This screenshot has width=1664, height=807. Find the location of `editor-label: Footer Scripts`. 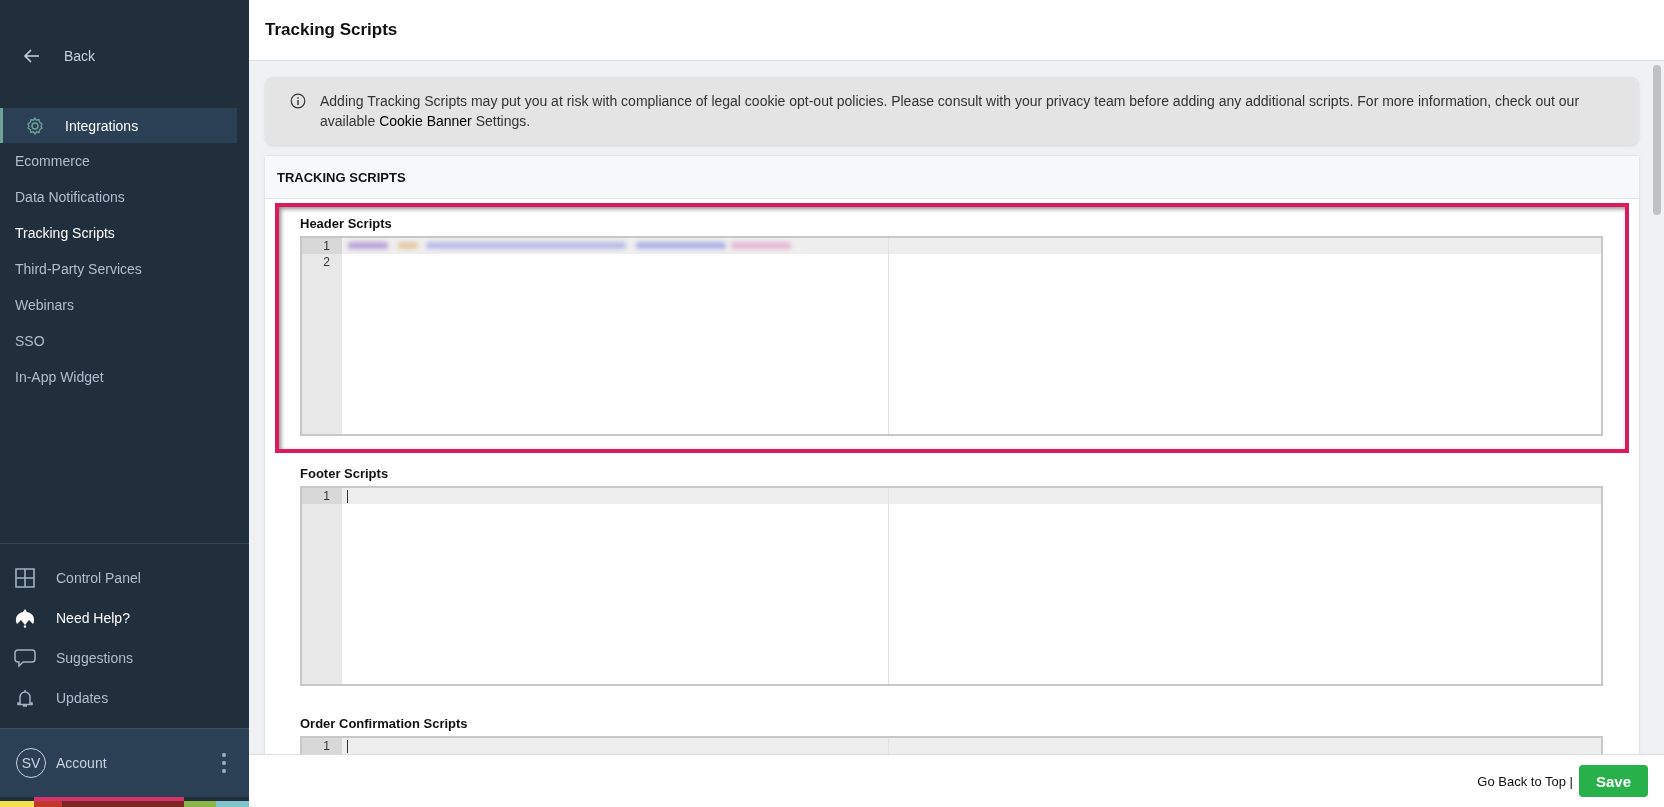

editor-label: Footer Scripts is located at coordinates (345, 473).